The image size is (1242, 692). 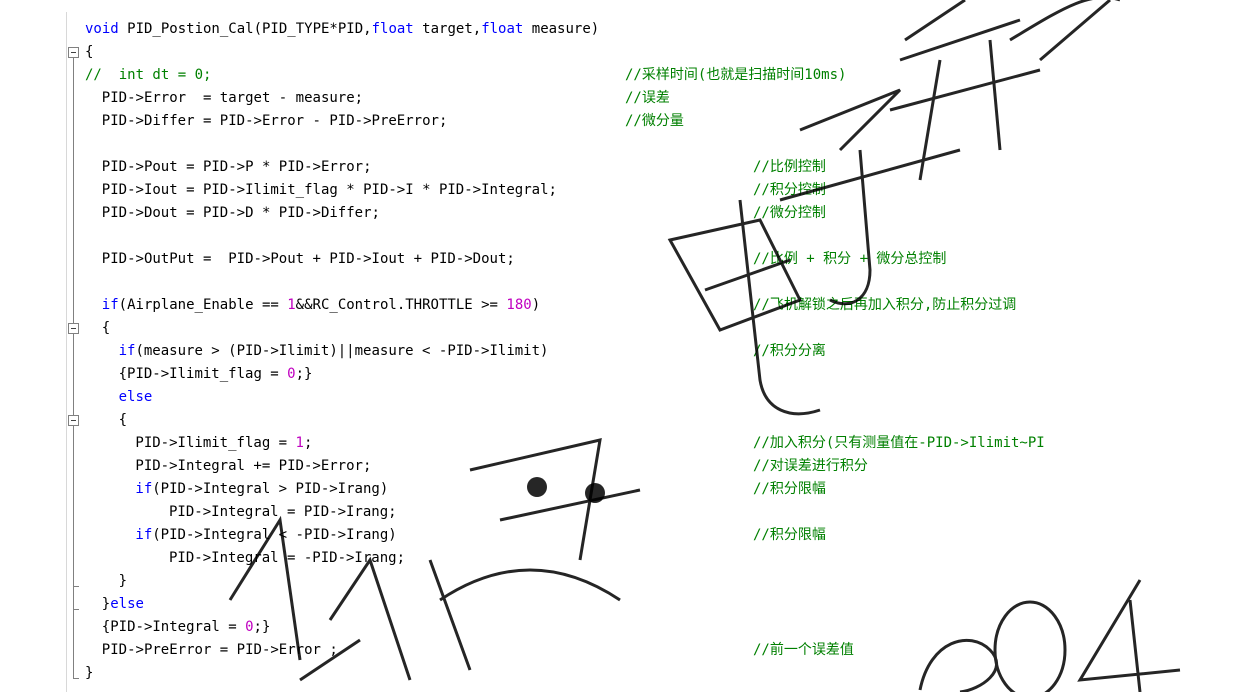 What do you see at coordinates (789, 351) in the screenshot?
I see `code-comment: //积分分离` at bounding box center [789, 351].